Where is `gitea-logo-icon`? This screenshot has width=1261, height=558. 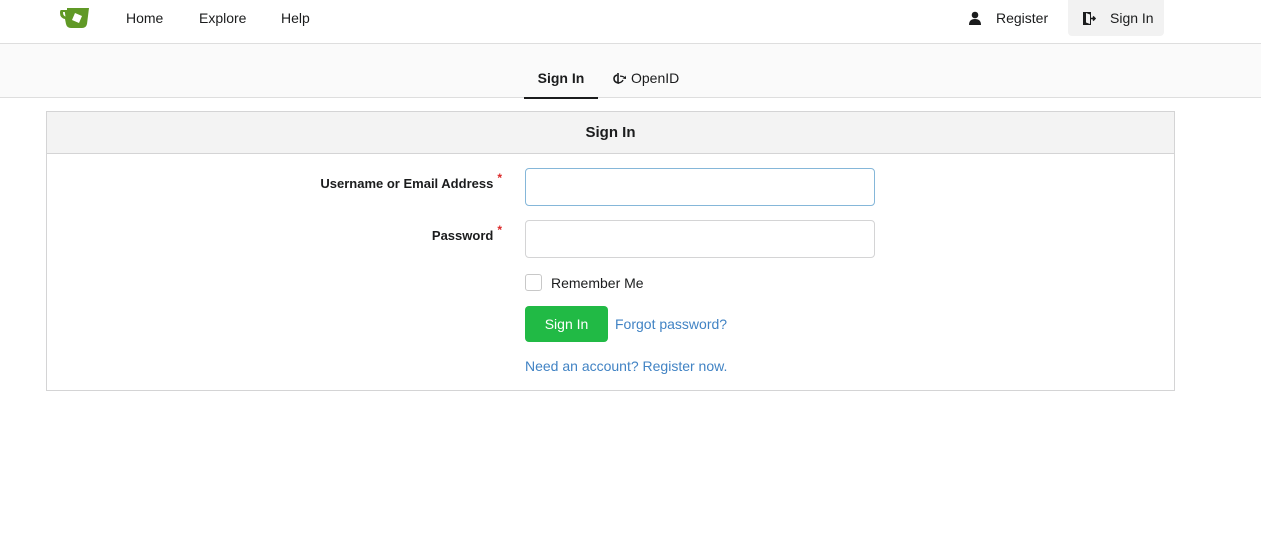
gitea-logo-icon is located at coordinates (75, 18).